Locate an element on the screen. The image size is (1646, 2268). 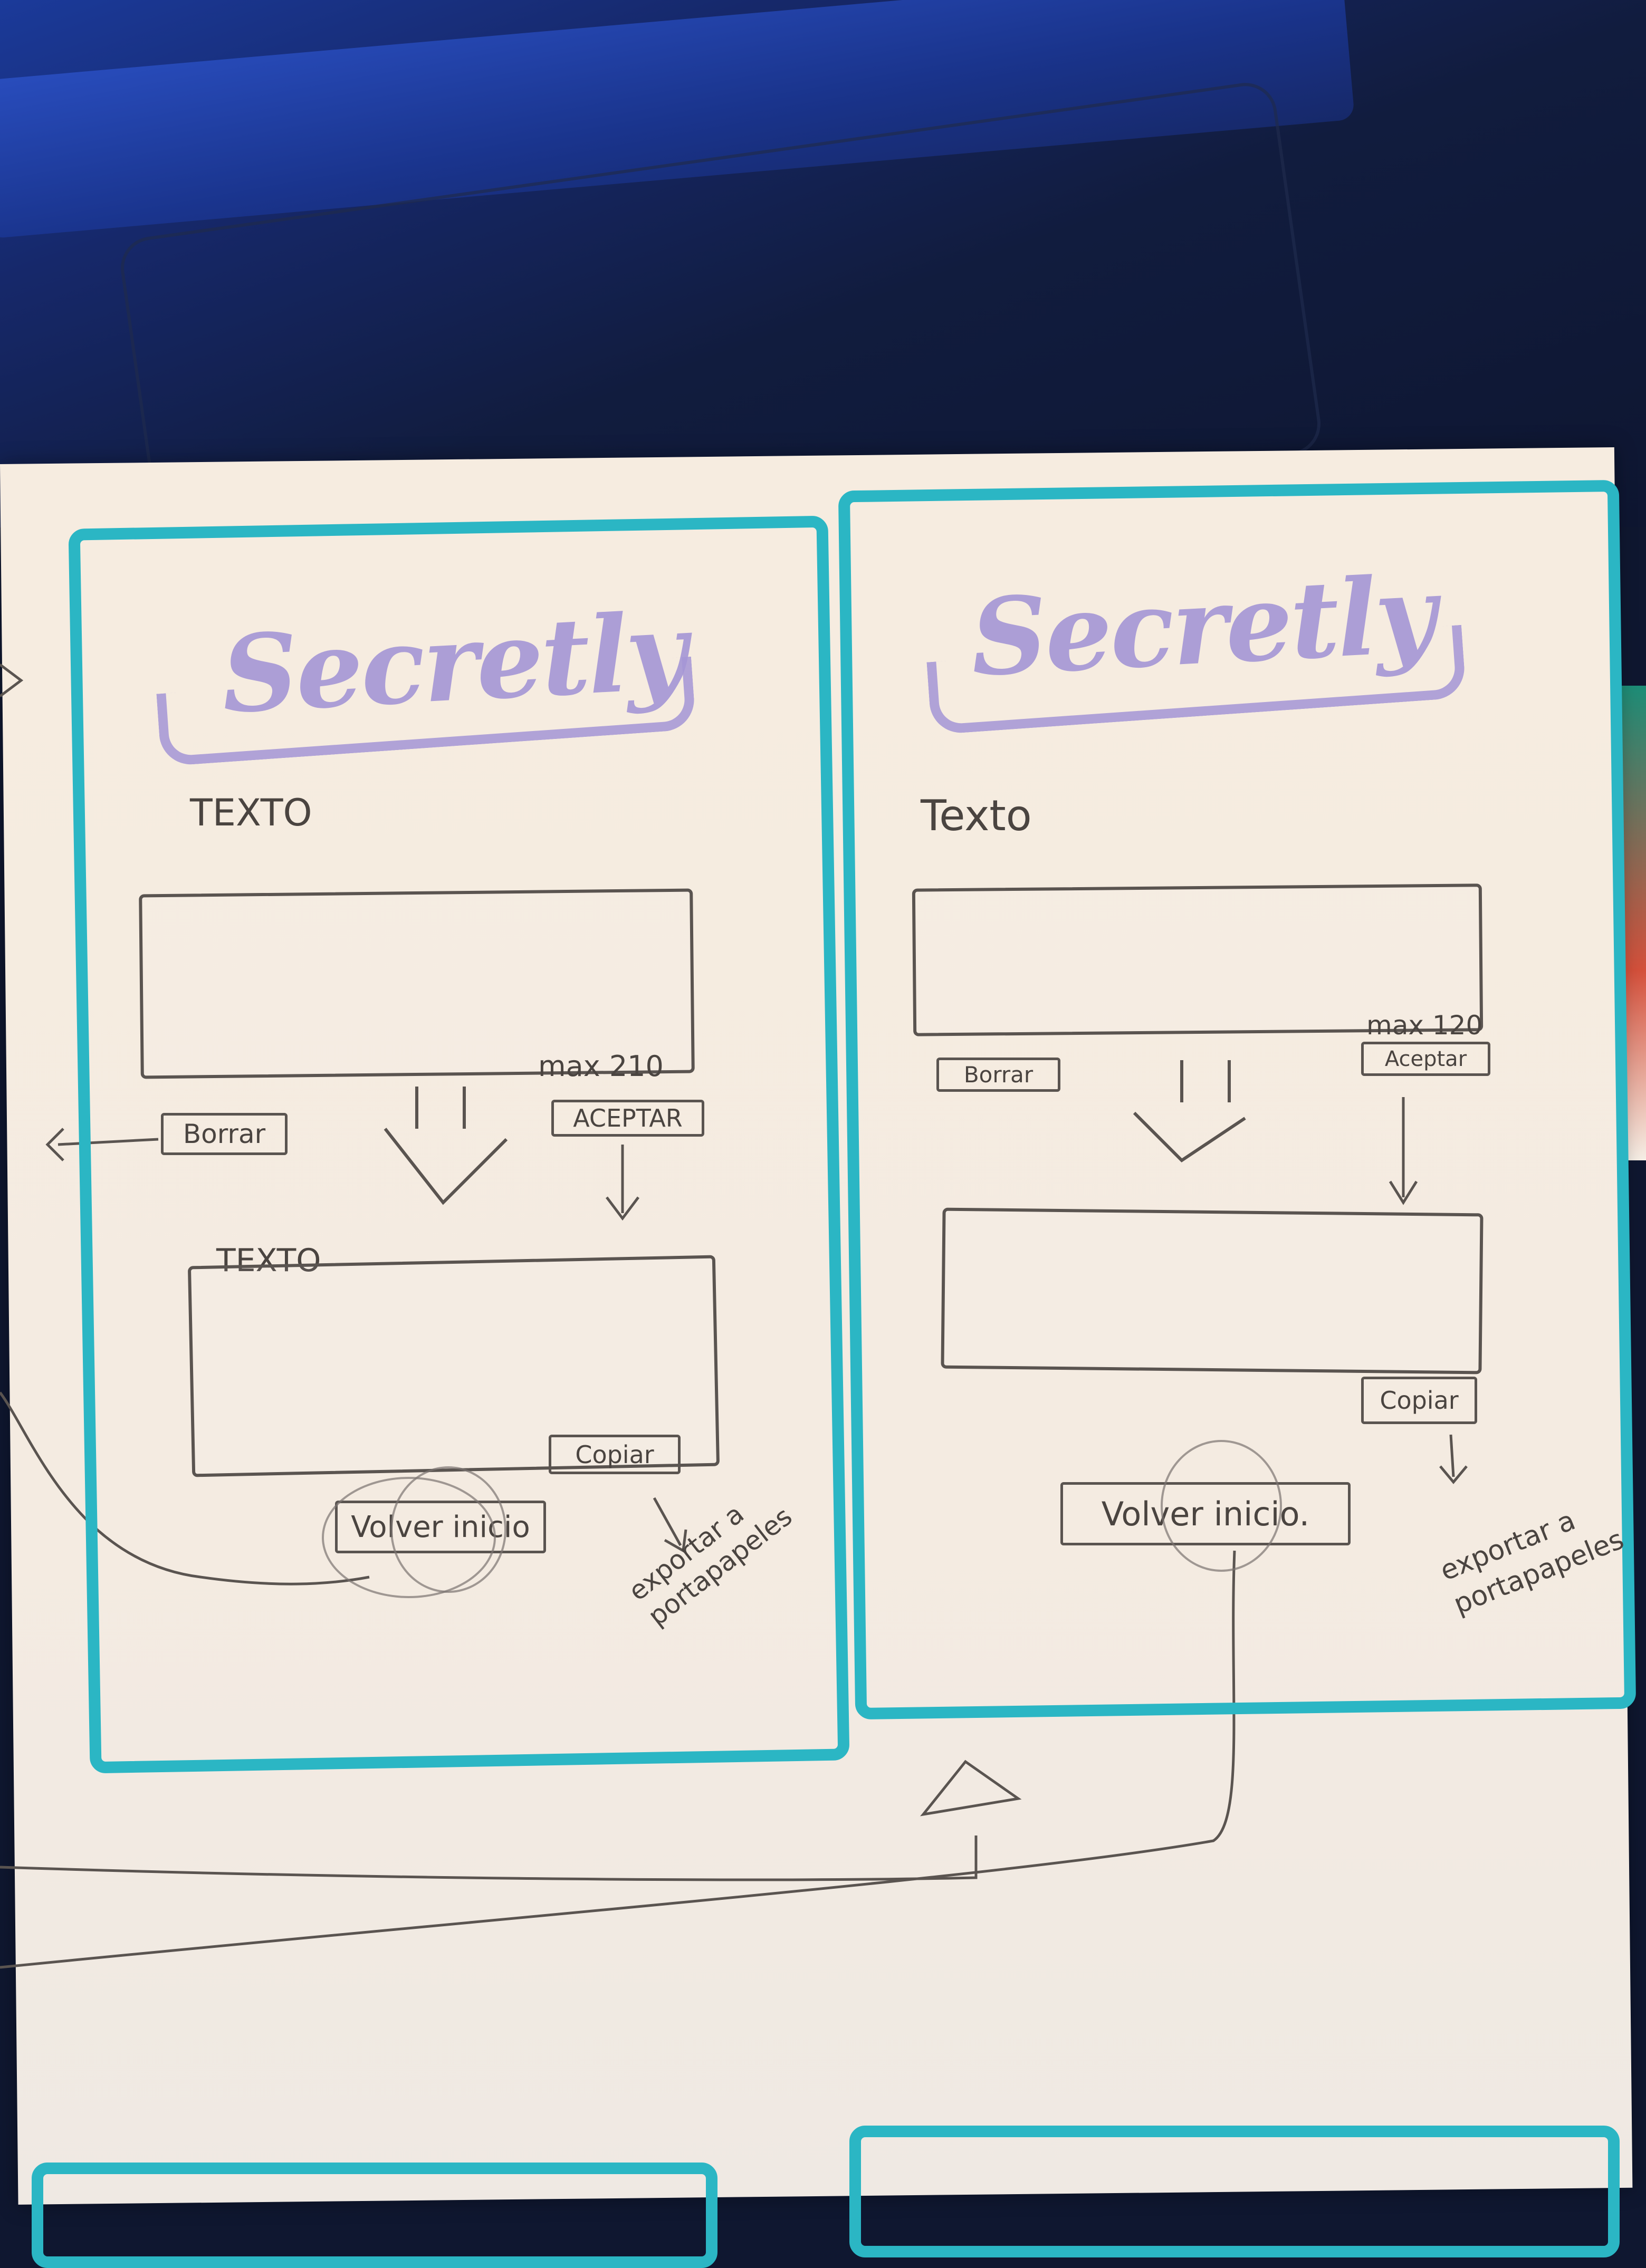
screen-right-input-label: Texto is located at coordinates (977, 816).